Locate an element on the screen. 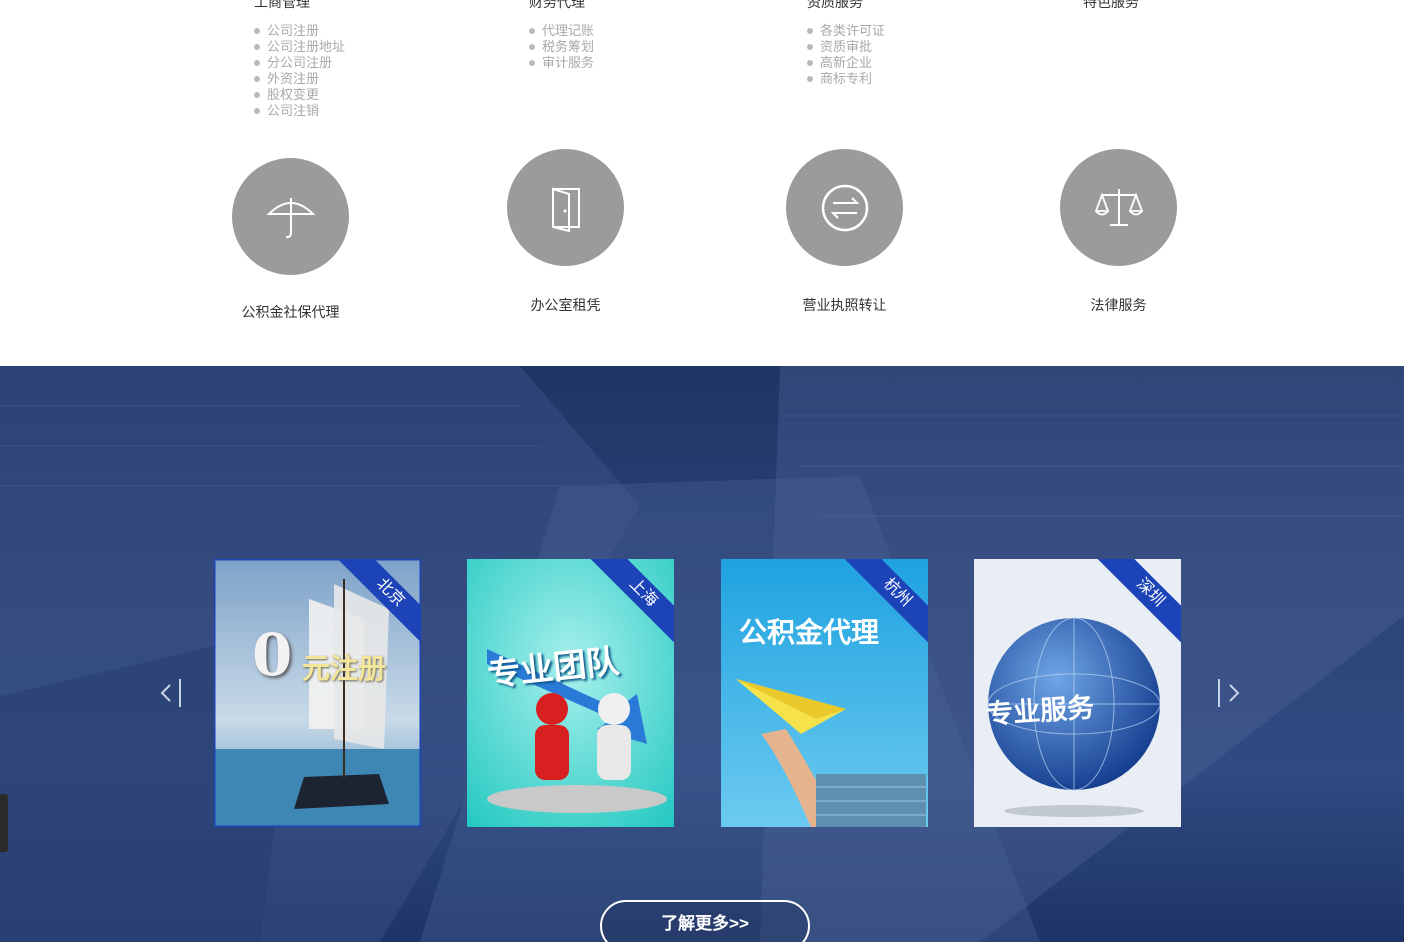  exchange-arrows-icon is located at coordinates (844, 207).